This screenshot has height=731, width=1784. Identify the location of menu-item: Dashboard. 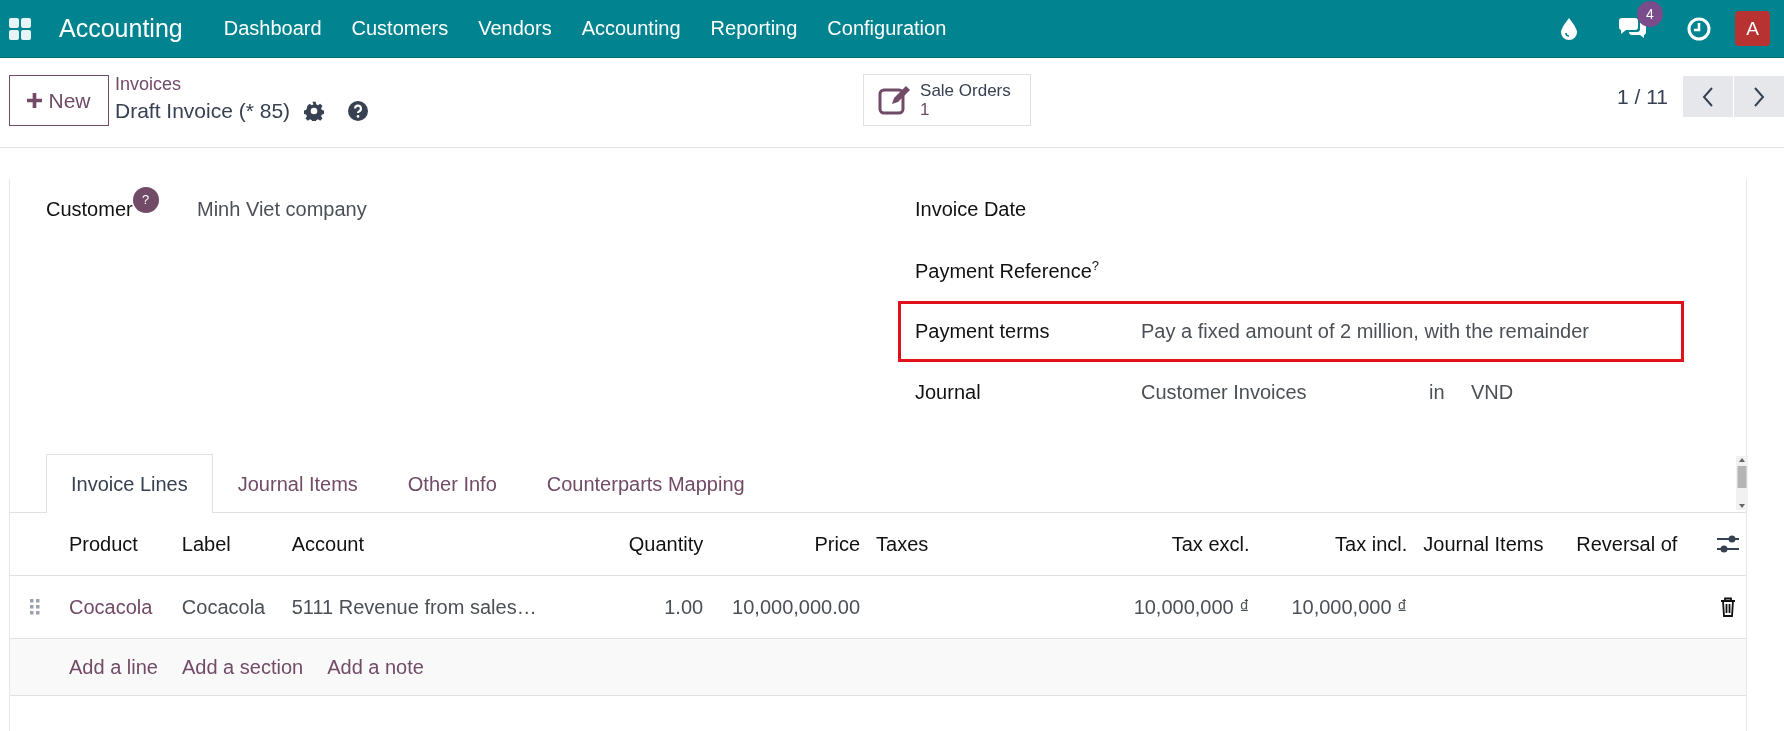
(272, 28).